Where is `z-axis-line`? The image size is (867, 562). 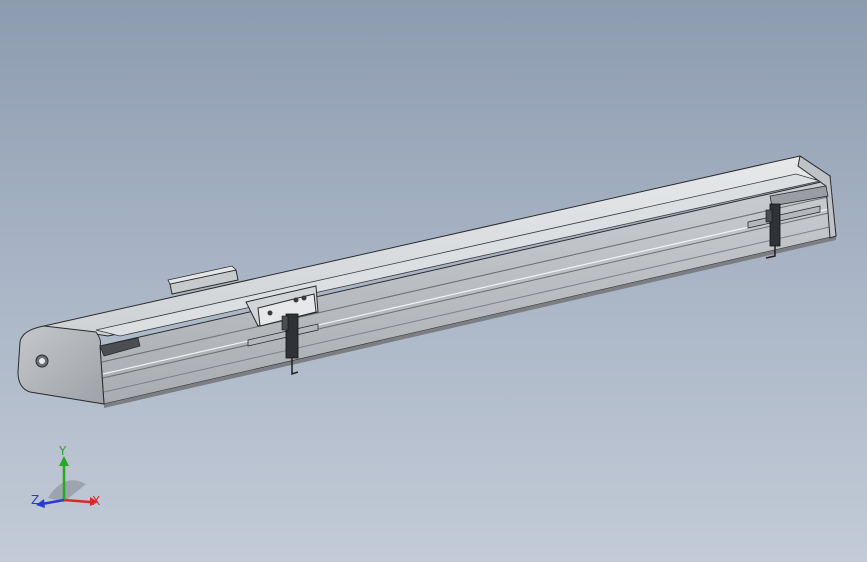
z-axis-line is located at coordinates (53, 502).